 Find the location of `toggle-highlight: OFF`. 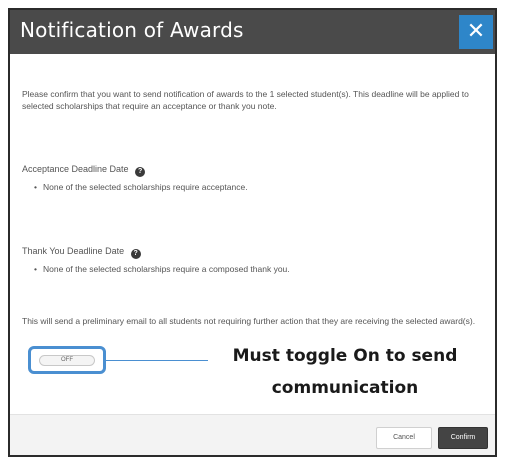

toggle-highlight: OFF is located at coordinates (67, 360).